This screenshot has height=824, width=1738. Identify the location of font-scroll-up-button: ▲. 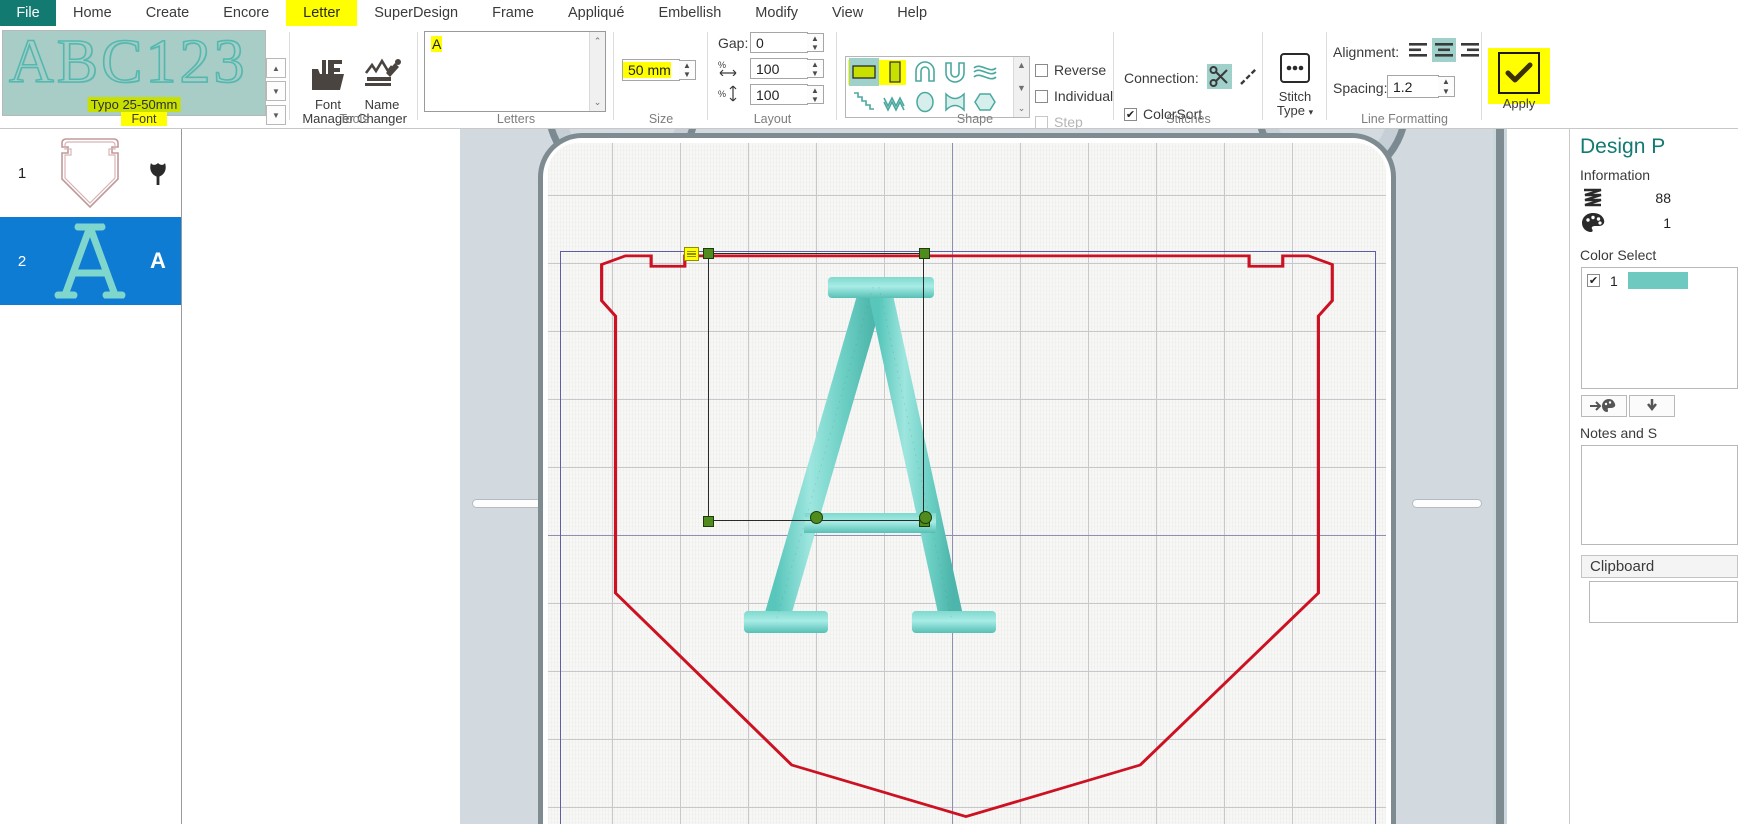
(276, 68).